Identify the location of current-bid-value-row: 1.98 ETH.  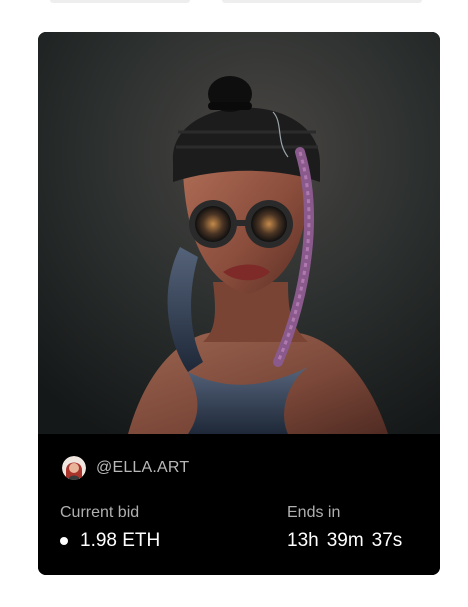
(110, 541).